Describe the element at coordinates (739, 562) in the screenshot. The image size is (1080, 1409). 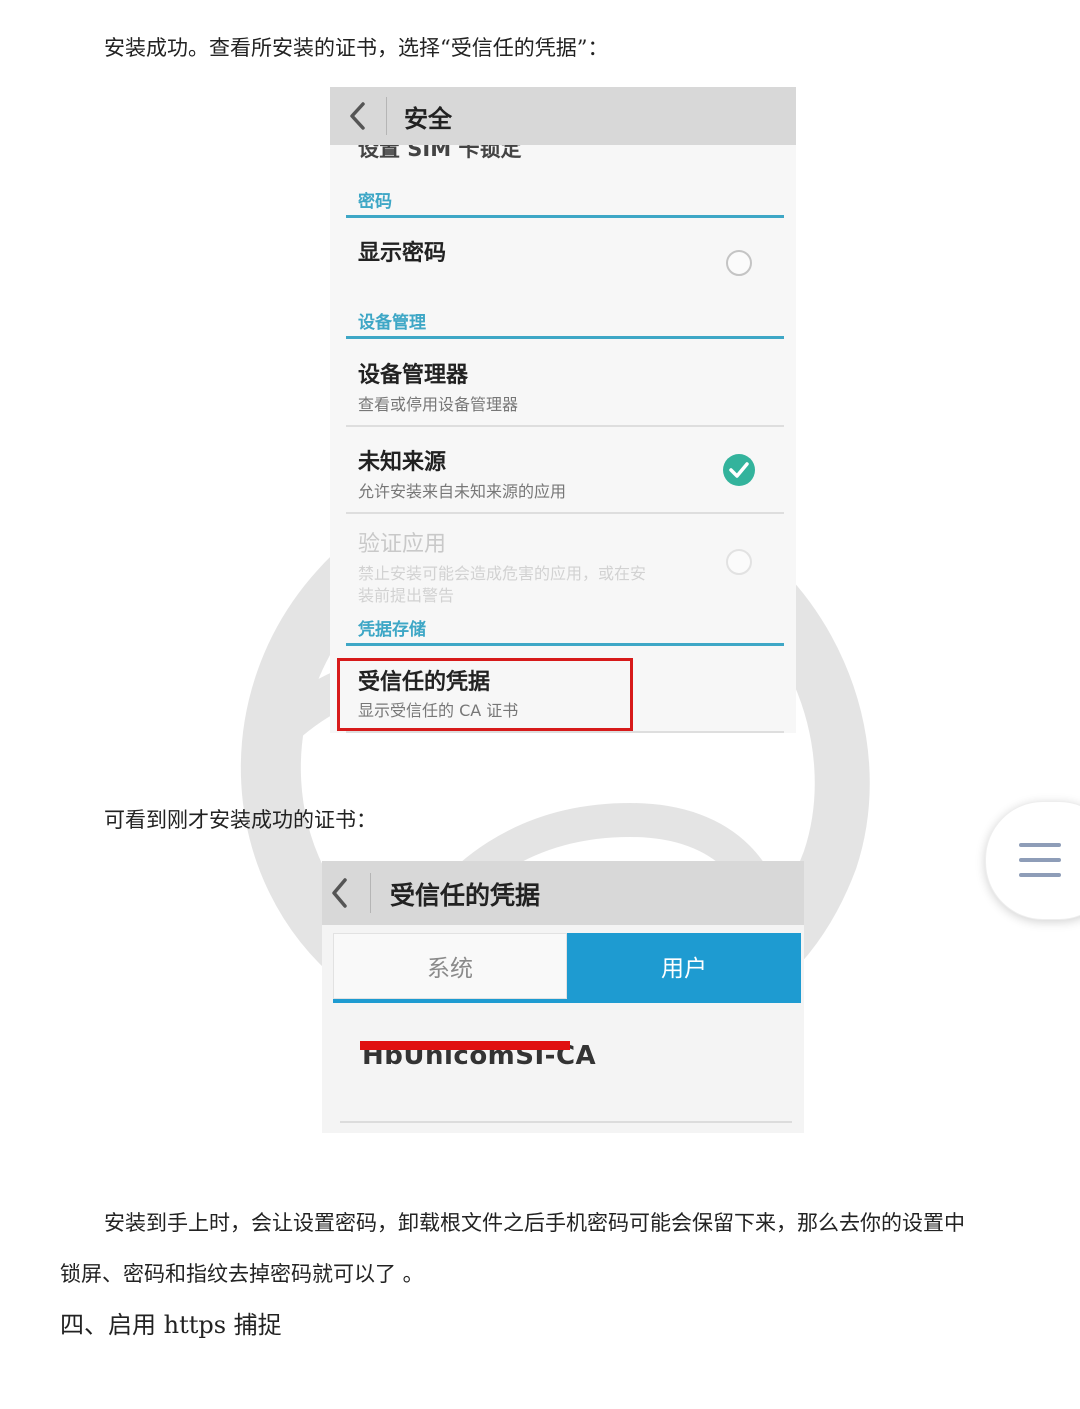
I see `verify-apps-checkbox` at that location.